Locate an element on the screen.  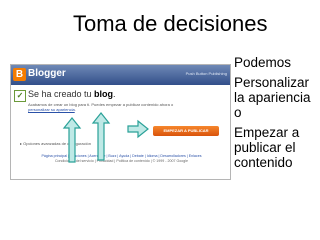
bullet-item: Podemos is located at coordinates (263, 62).